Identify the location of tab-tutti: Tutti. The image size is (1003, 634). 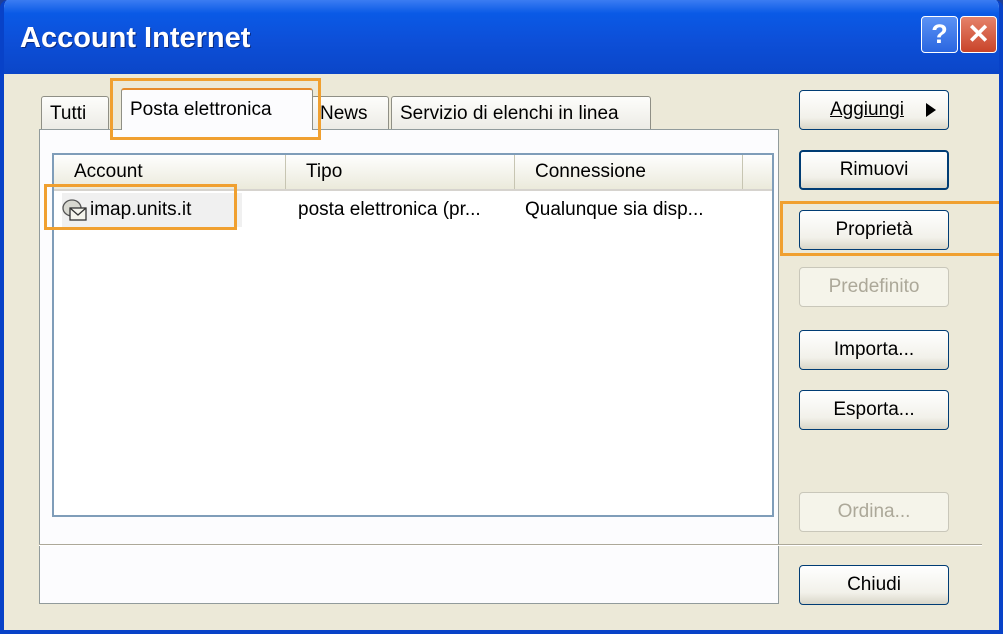
(75, 113).